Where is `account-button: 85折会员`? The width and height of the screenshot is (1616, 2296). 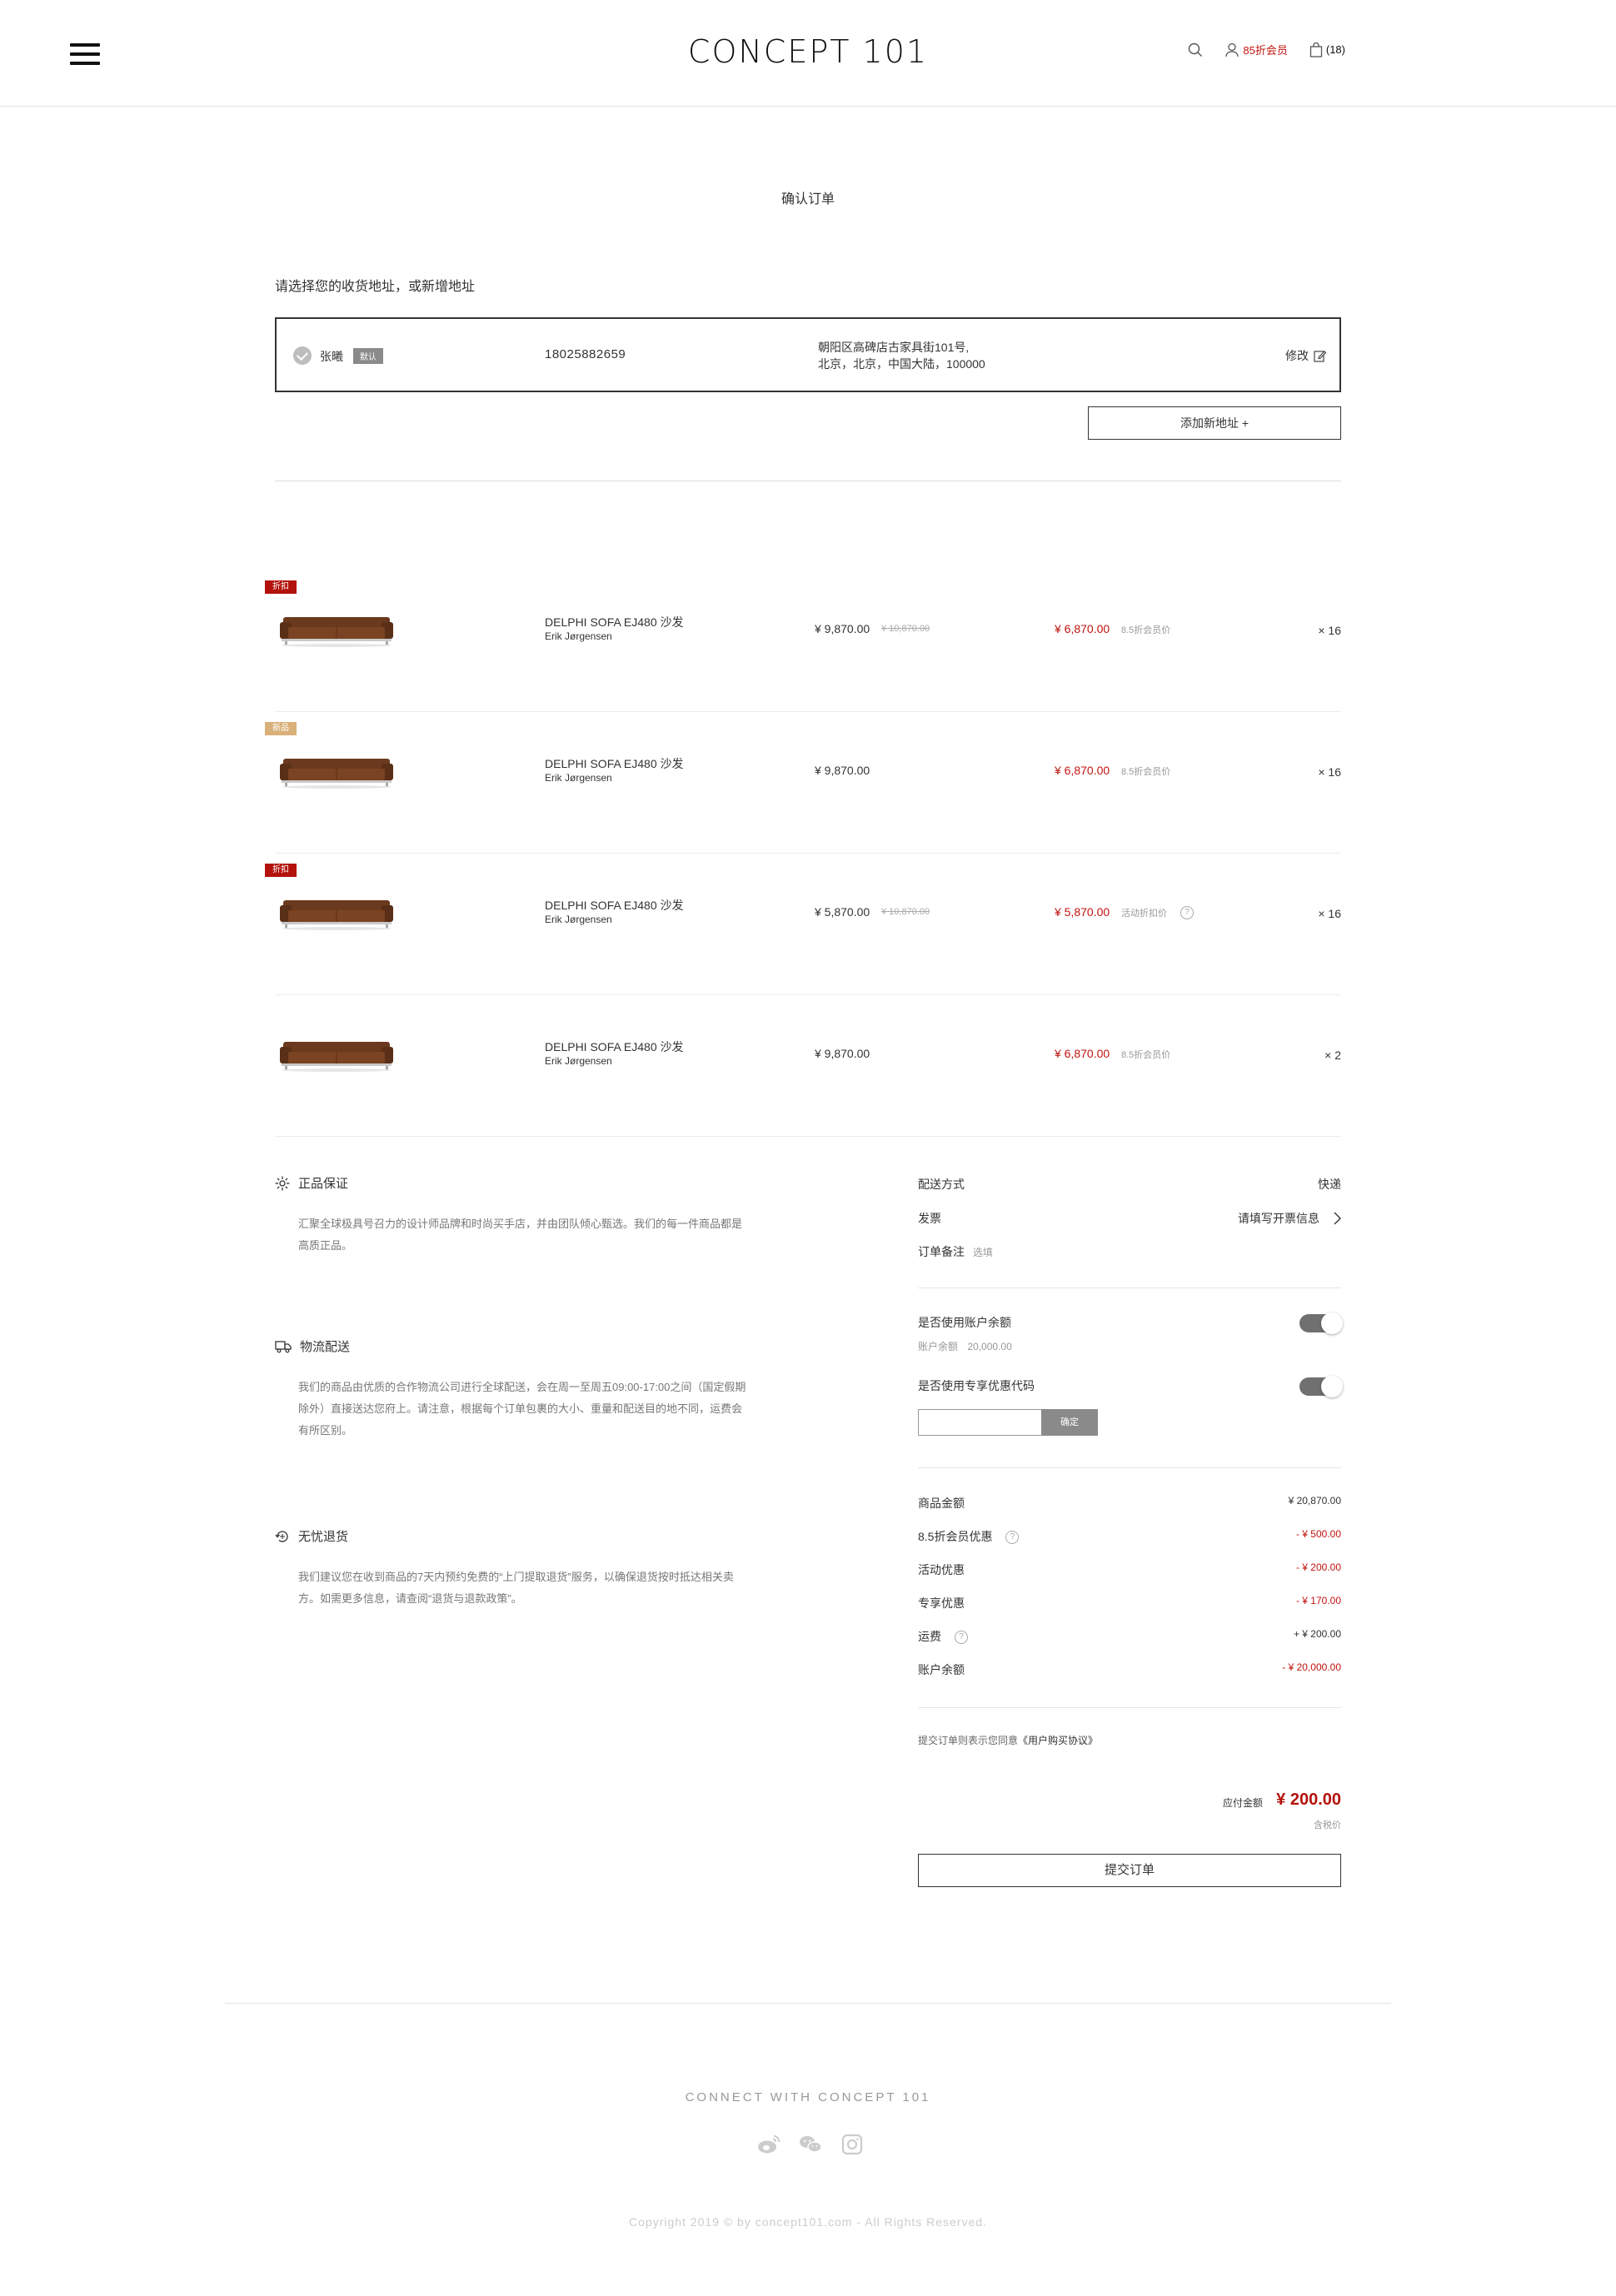 account-button: 85折会员 is located at coordinates (1256, 50).